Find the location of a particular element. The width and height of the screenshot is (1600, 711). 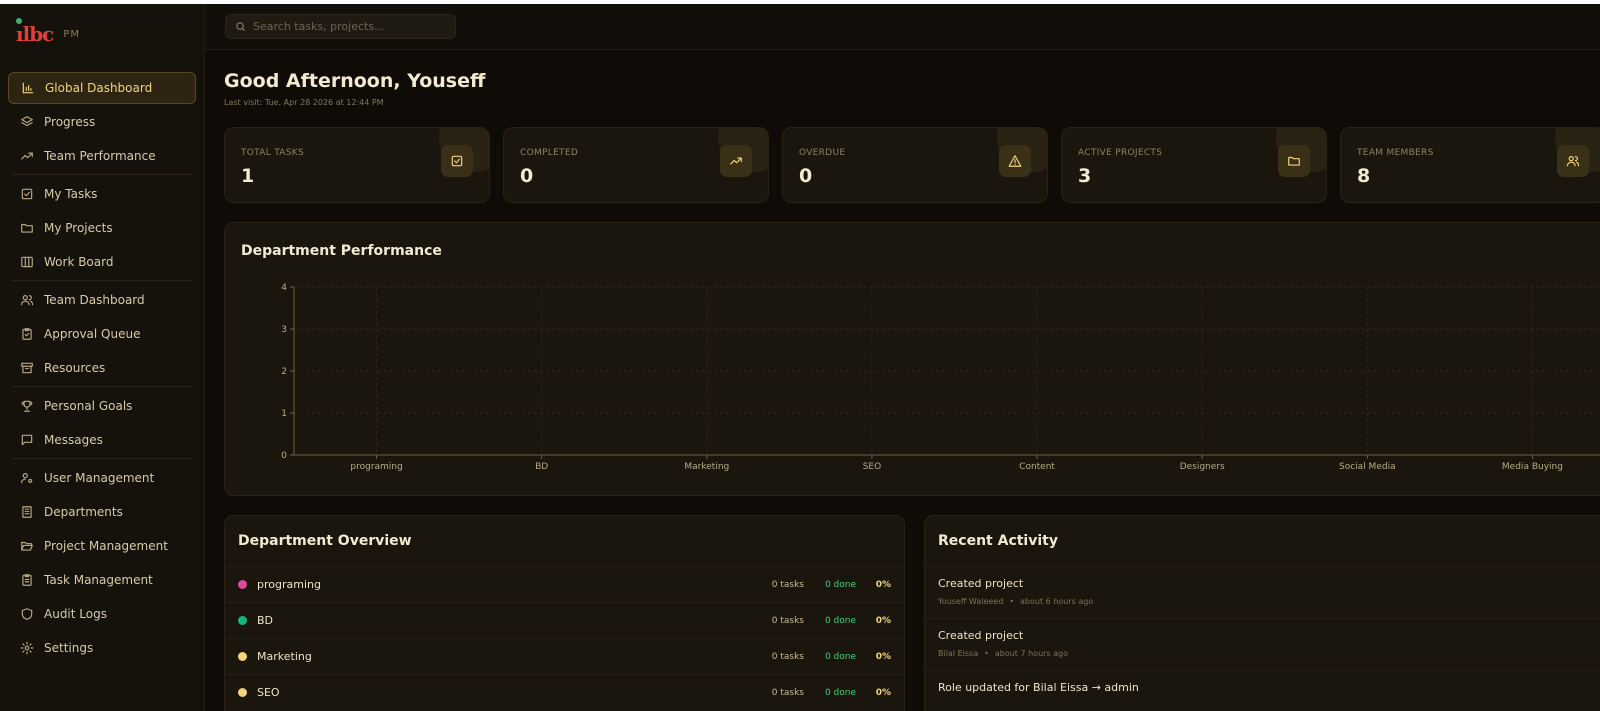

sidebar-item-progress: Progress is located at coordinates (102, 122).